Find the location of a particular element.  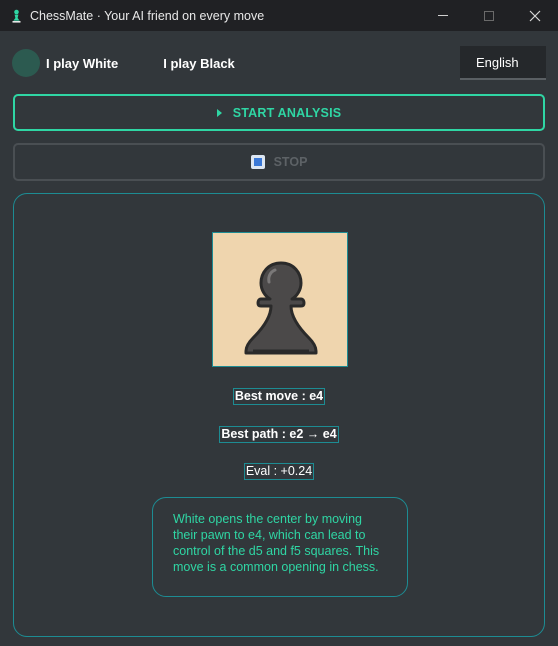

language-dropdown: English is located at coordinates (503, 63).